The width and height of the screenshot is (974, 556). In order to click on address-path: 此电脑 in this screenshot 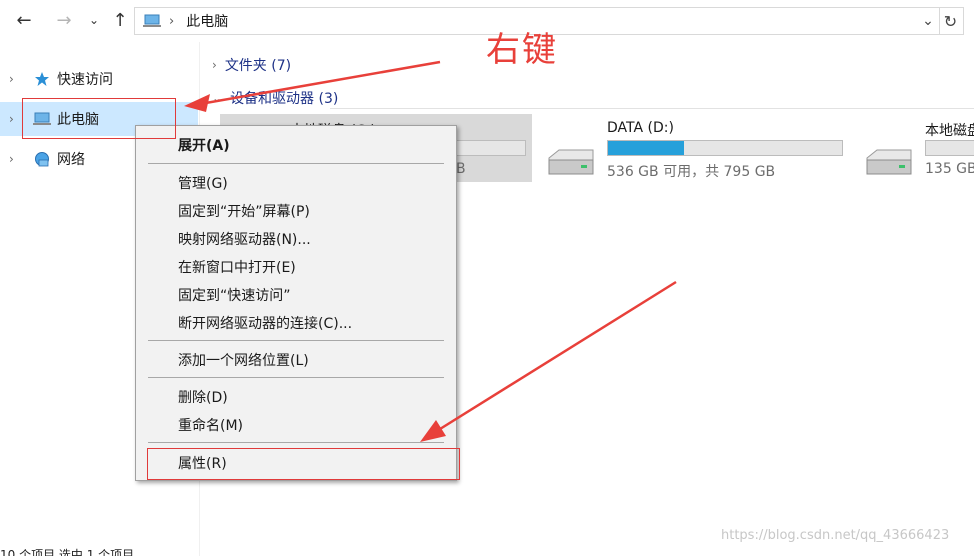, I will do `click(207, 22)`.